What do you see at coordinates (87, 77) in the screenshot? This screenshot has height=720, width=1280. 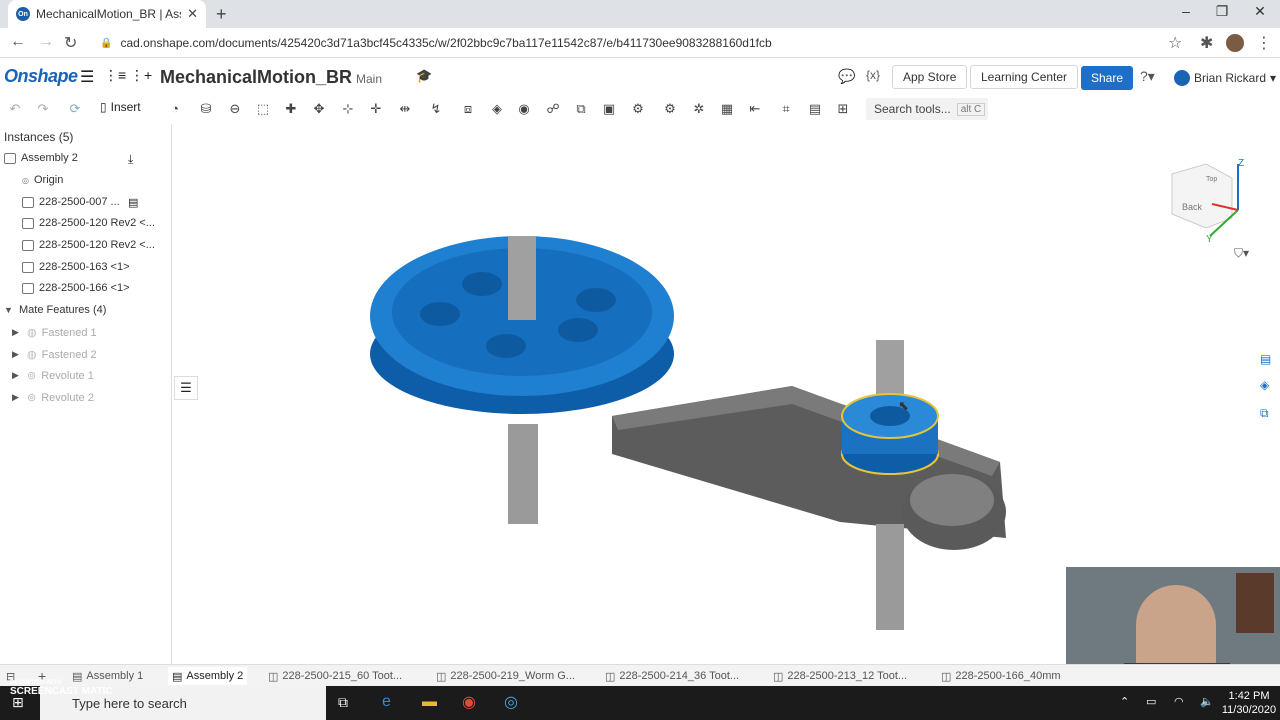 I see `hamburger-menu-icon: ☰` at bounding box center [87, 77].